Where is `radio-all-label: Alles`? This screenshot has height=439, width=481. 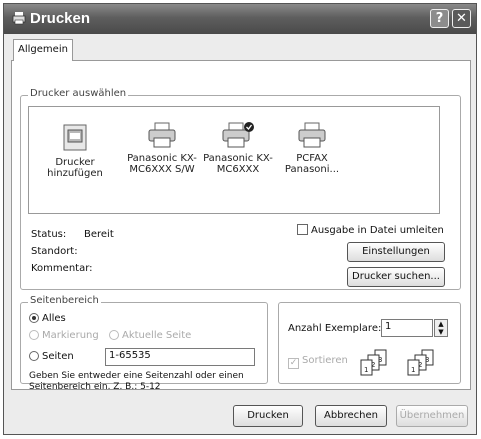
radio-all-label: Alles is located at coordinates (54, 318).